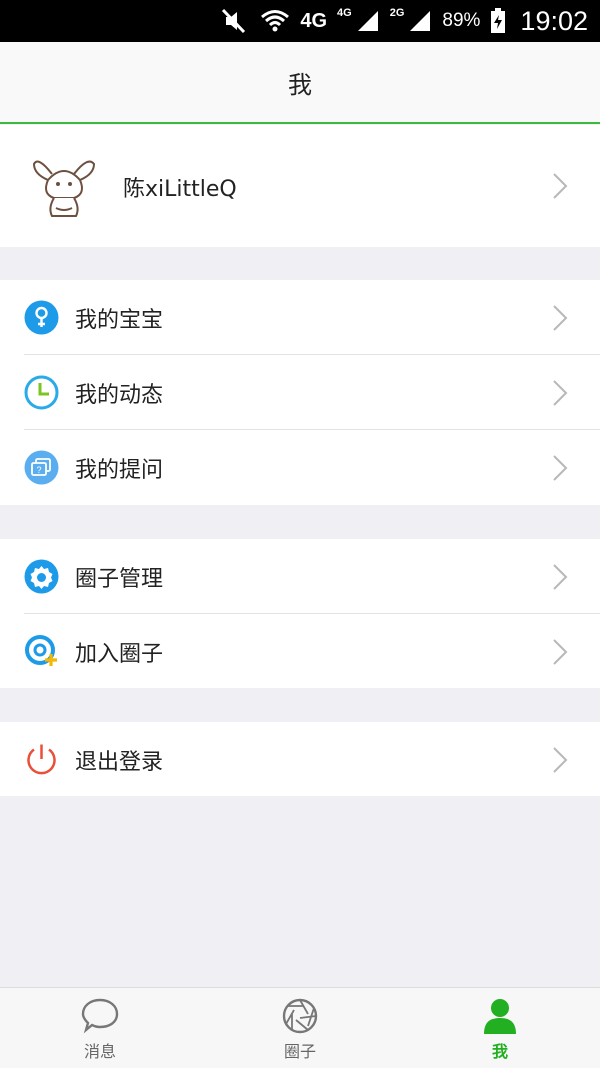 This screenshot has width=600, height=1068. What do you see at coordinates (65, 187) in the screenshot?
I see `avatar` at bounding box center [65, 187].